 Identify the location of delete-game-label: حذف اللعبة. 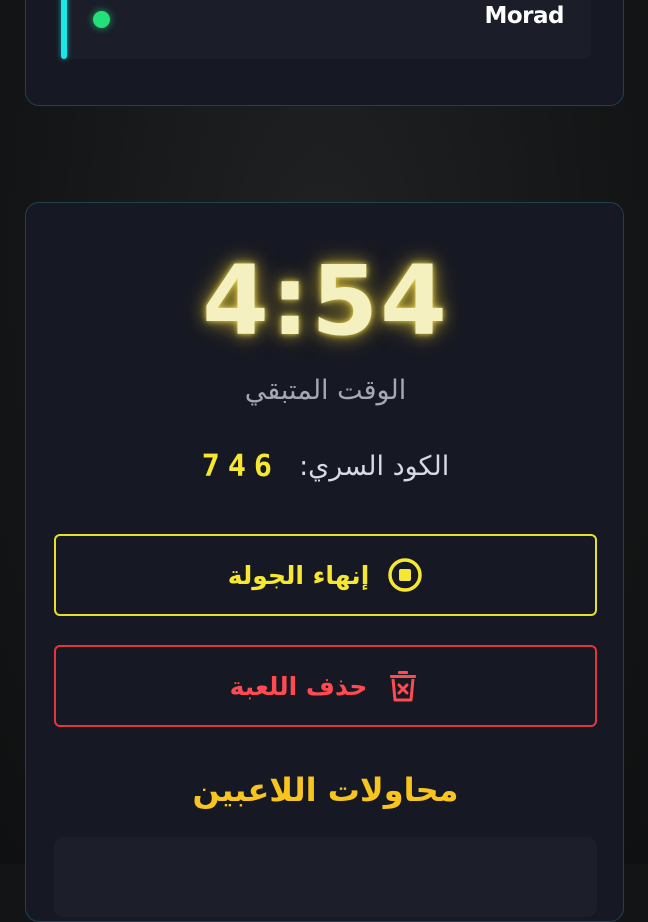
(298, 686).